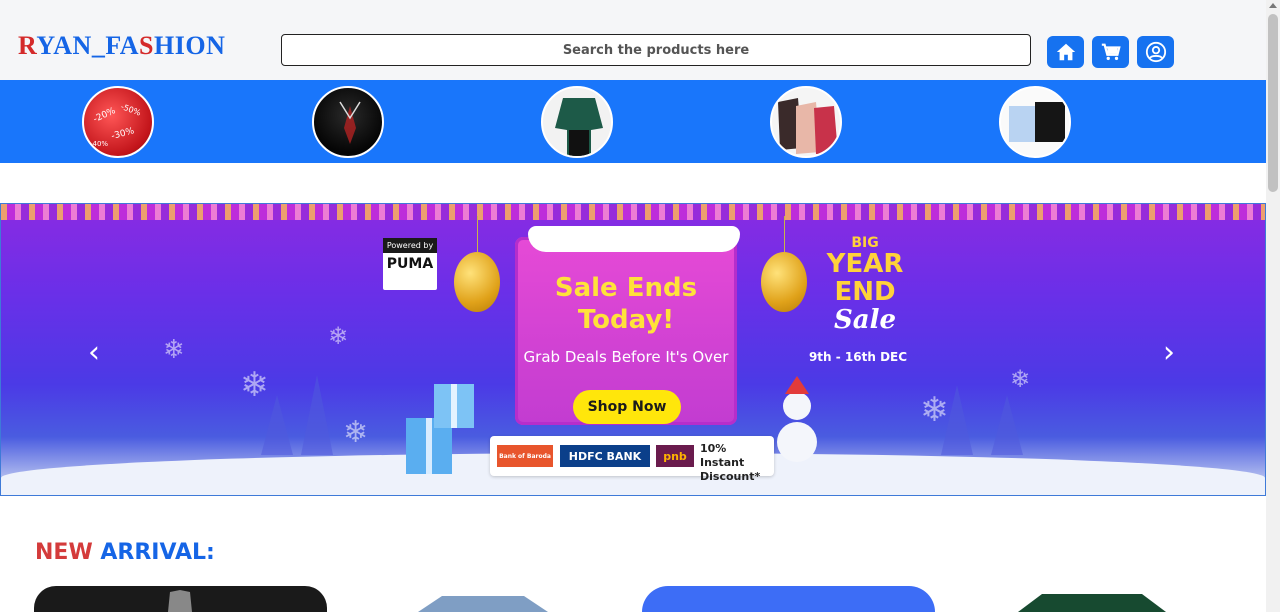 This screenshot has width=1280, height=612. I want to click on snowman-image, so click(797, 419).